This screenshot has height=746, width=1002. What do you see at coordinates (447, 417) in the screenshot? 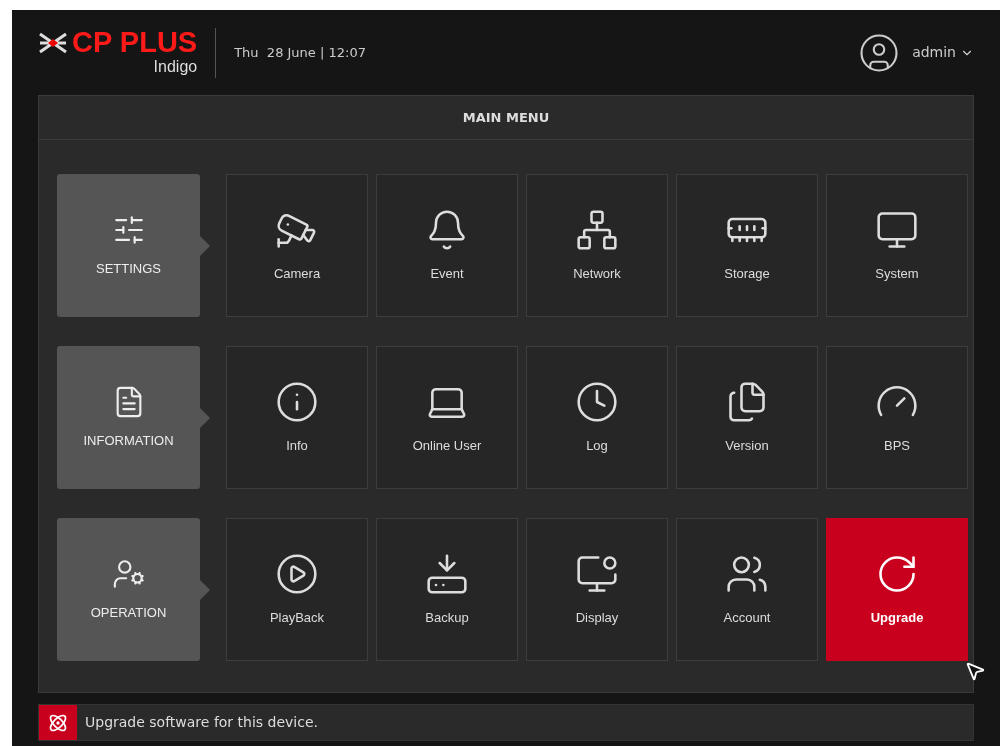
I see `menu-tile: Online User` at bounding box center [447, 417].